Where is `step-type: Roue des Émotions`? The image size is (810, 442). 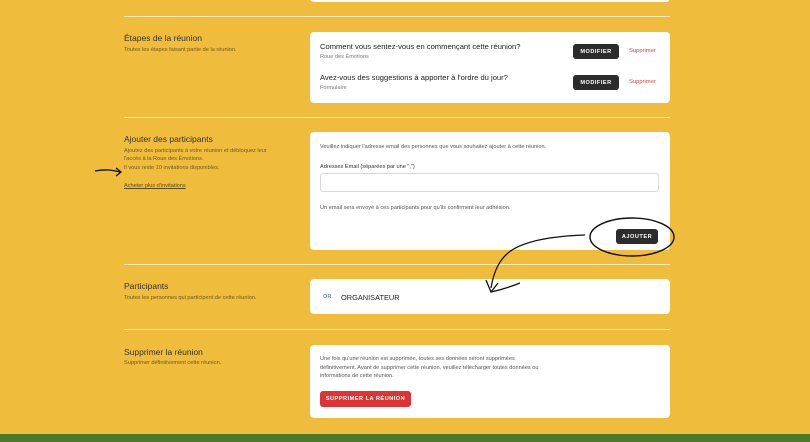 step-type: Roue des Émotions is located at coordinates (344, 57).